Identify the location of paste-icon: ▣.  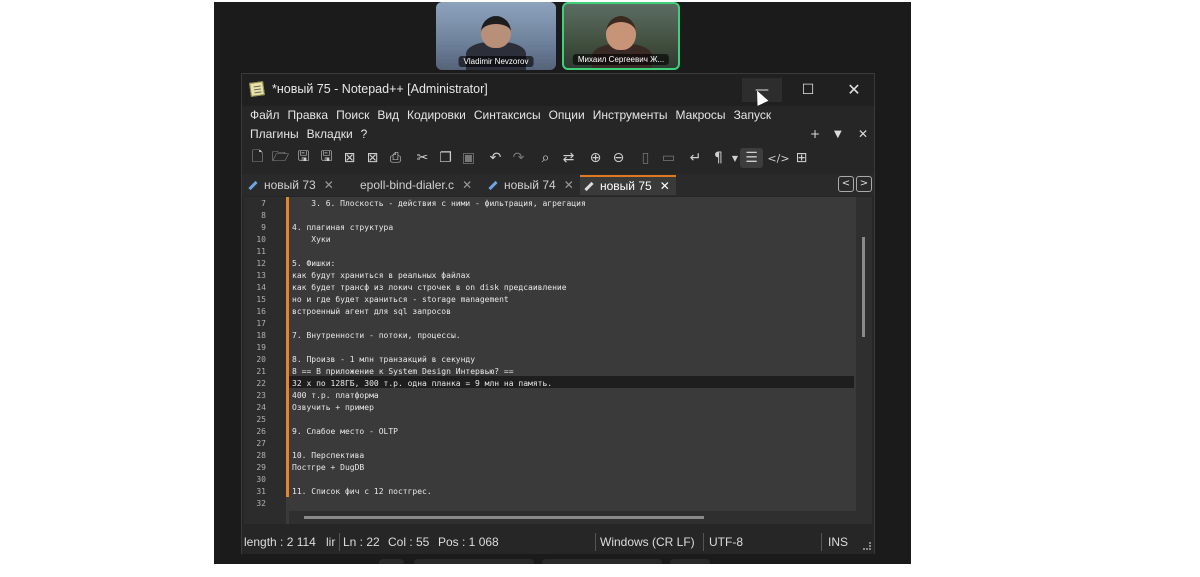
(468, 158).